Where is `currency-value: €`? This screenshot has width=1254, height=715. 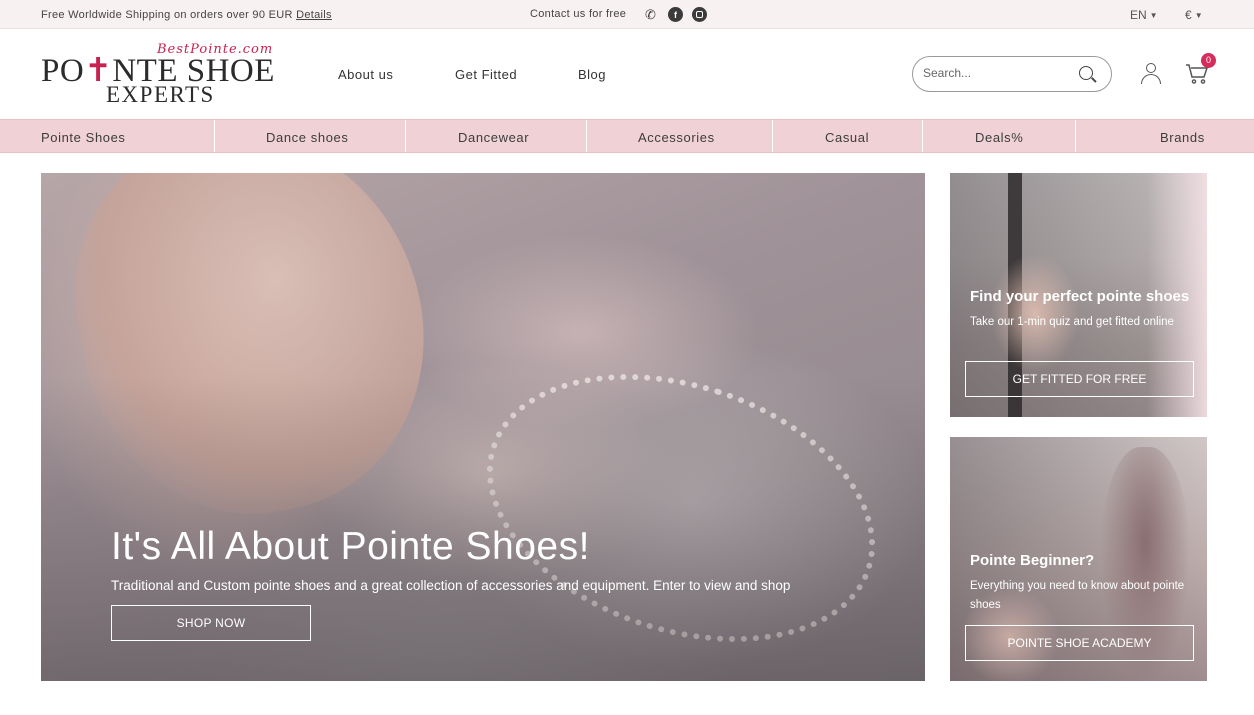
currency-value: € is located at coordinates (1188, 15).